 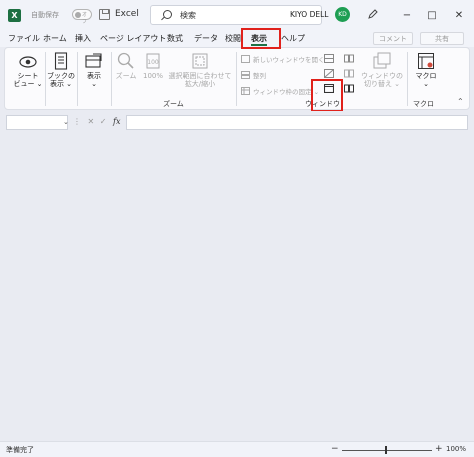 I want to click on save-icon, so click(x=104, y=14).